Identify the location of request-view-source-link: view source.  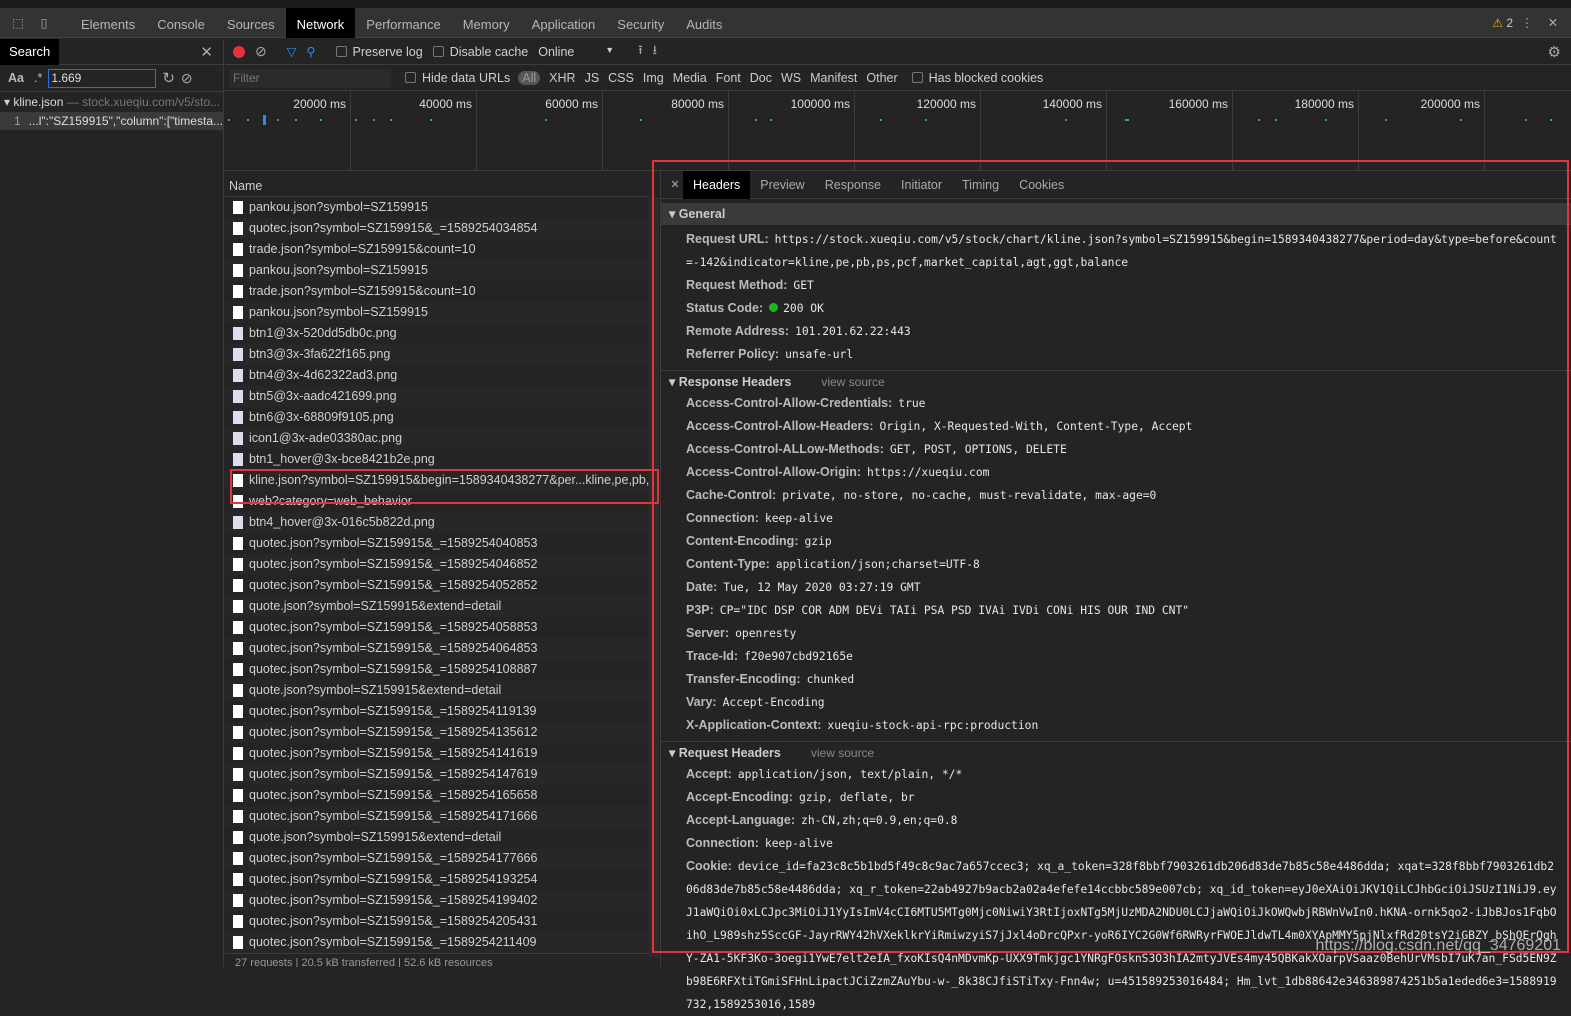
(842, 753).